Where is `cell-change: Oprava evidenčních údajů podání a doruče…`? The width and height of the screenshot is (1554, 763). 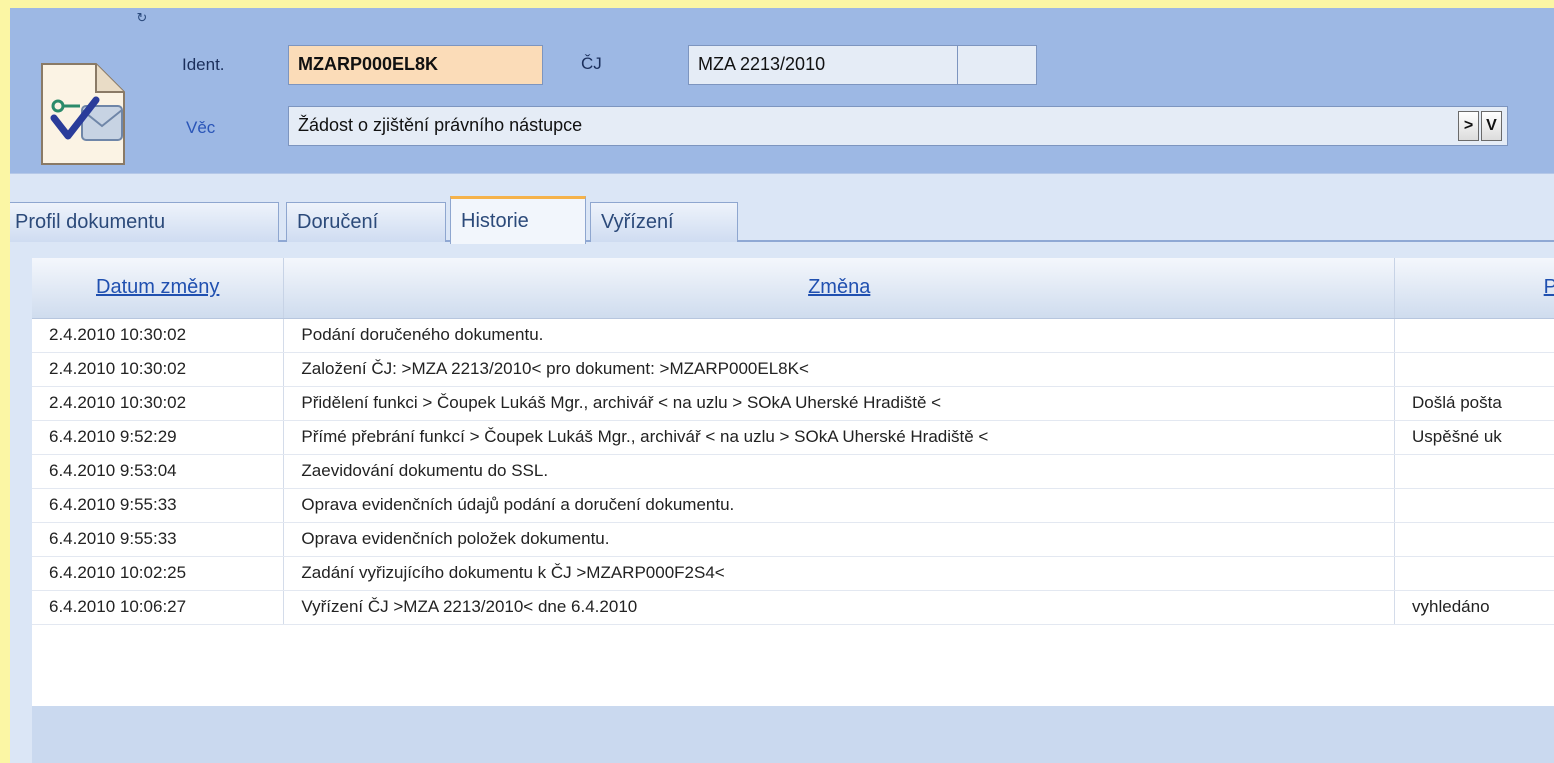
cell-change: Oprava evidenčních údajů podání a doruče… is located at coordinates (839, 505).